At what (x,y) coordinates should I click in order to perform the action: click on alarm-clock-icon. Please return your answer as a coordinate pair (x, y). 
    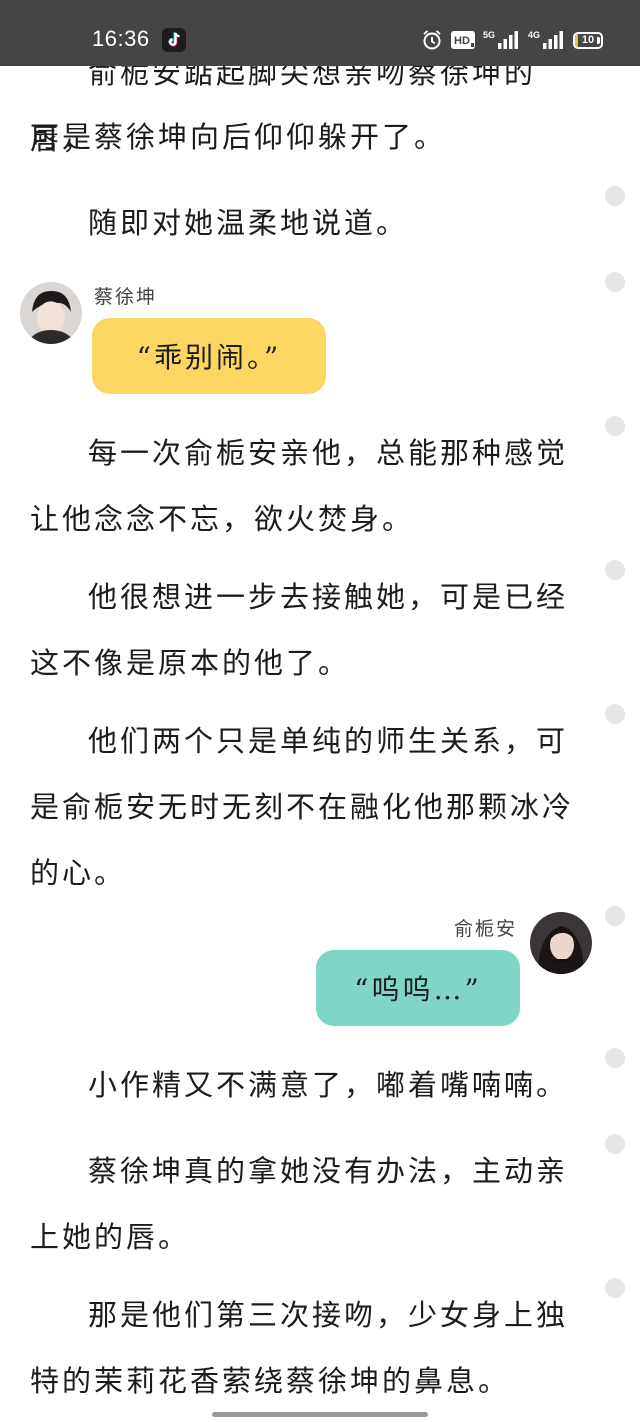
    Looking at the image, I should click on (432, 40).